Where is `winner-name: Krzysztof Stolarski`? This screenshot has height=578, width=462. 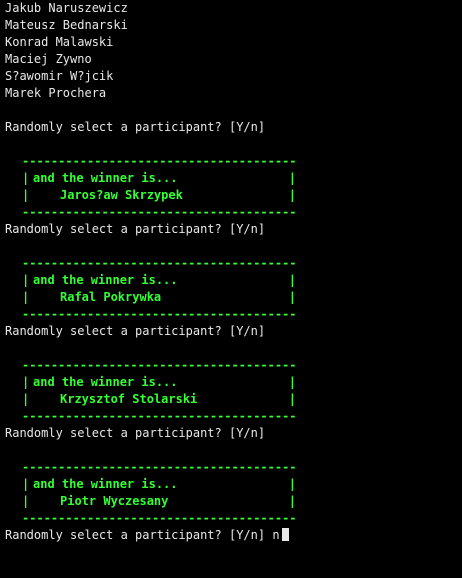
winner-name: Krzysztof Stolarski is located at coordinates (129, 399).